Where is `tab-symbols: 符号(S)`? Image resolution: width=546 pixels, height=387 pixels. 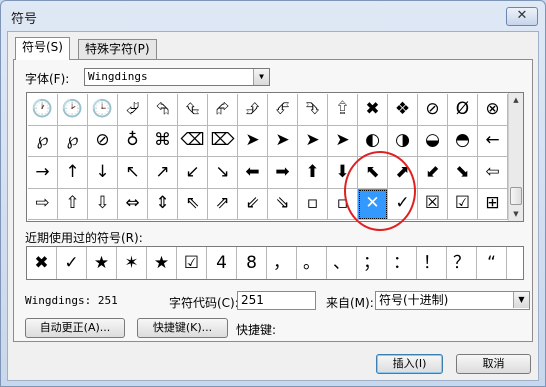 tab-symbols: 符号(S) is located at coordinates (42, 48).